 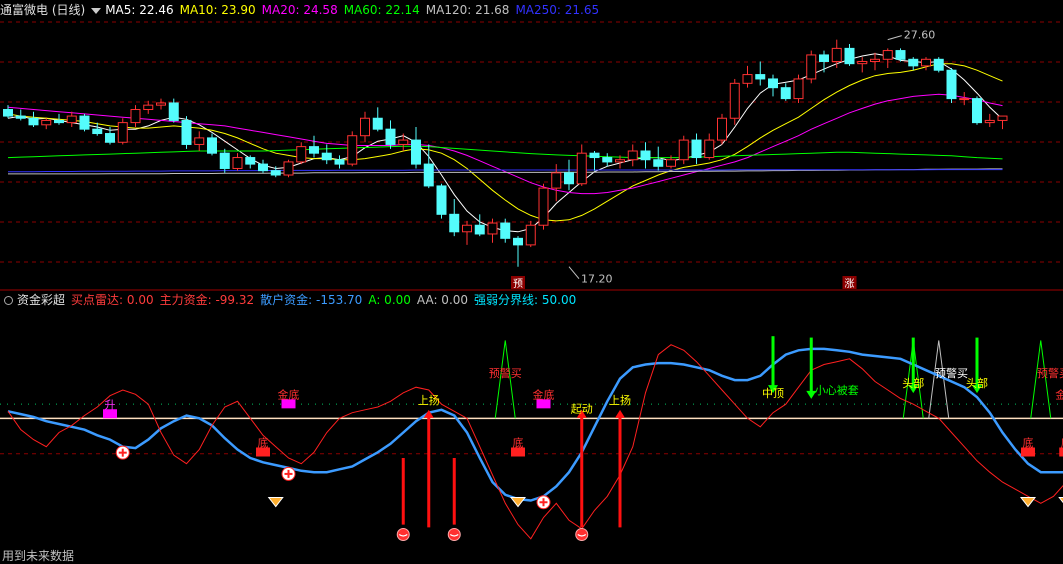 What do you see at coordinates (850, 284) in the screenshot?
I see `bottom-marker-label: 涨` at bounding box center [850, 284].